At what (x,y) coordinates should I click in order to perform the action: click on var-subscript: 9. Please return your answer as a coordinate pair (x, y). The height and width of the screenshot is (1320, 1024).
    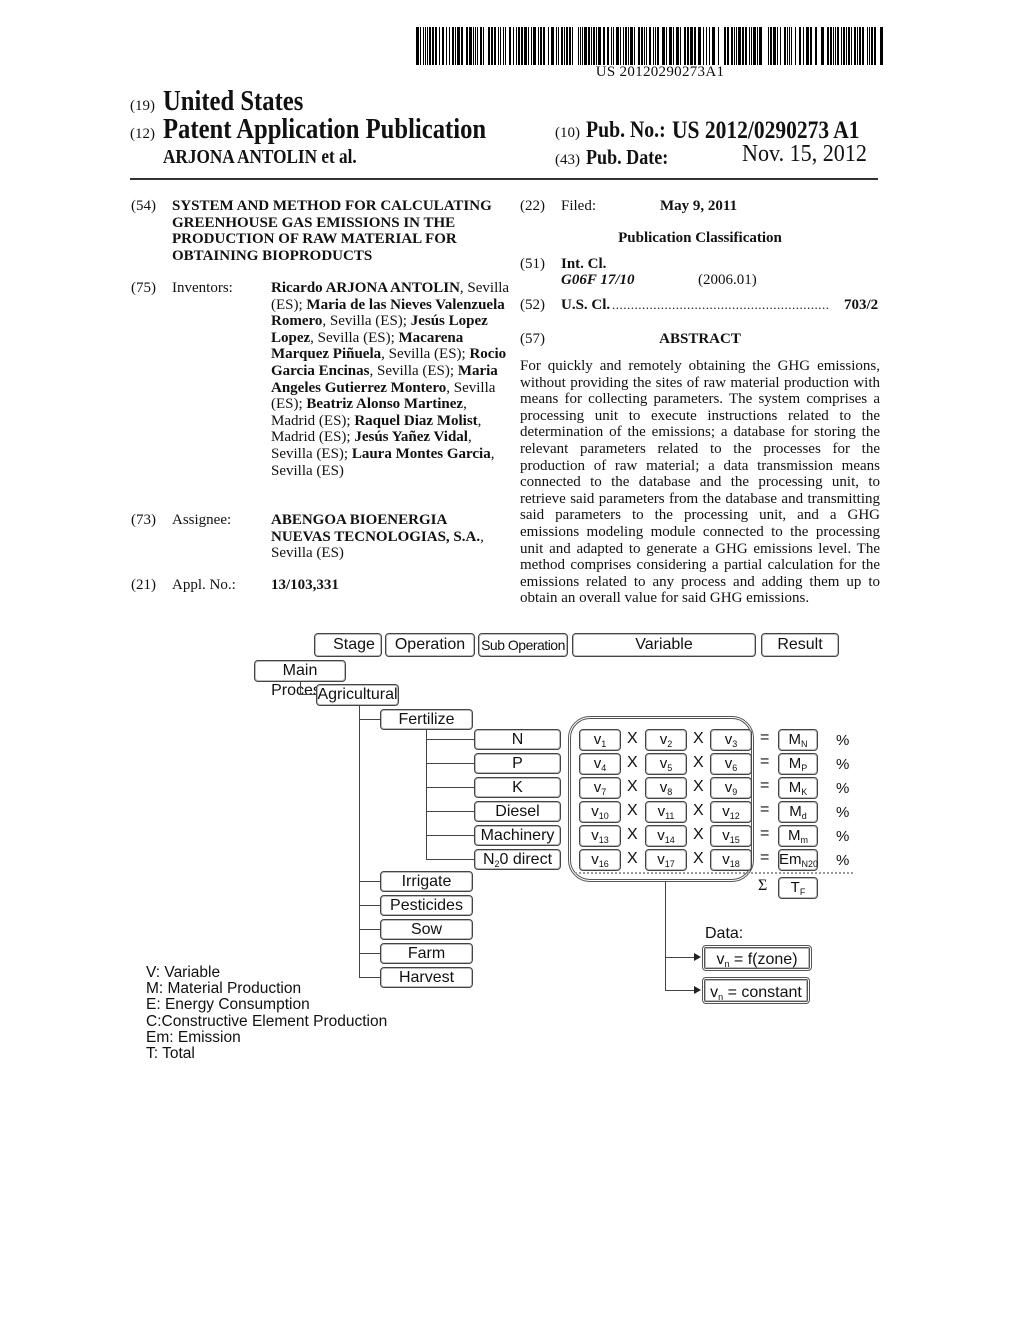
    Looking at the image, I should click on (735, 792).